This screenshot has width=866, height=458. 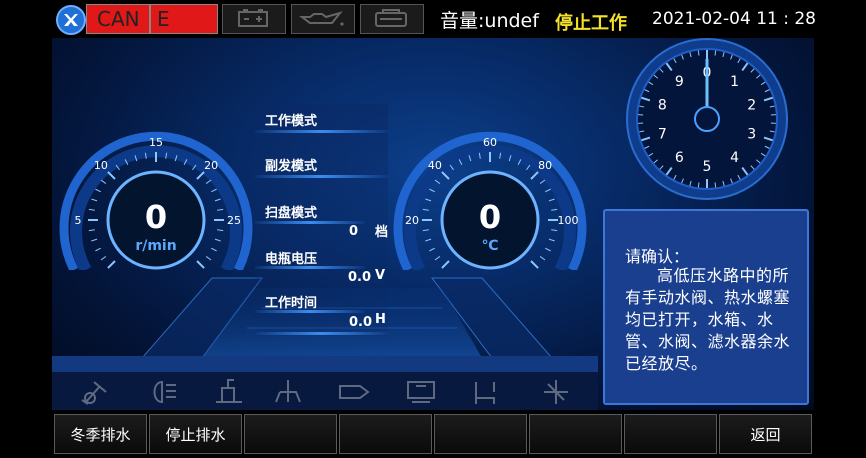 I want to click on work-time-value: 0.0, so click(x=361, y=322).